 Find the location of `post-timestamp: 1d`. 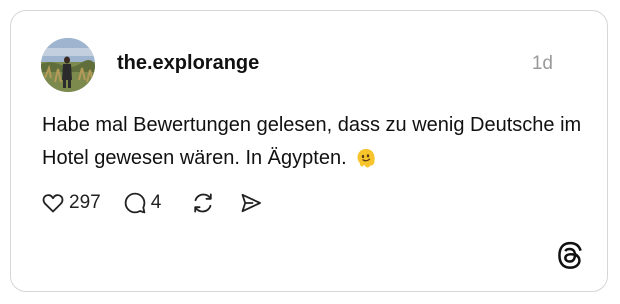

post-timestamp: 1d is located at coordinates (542, 63).